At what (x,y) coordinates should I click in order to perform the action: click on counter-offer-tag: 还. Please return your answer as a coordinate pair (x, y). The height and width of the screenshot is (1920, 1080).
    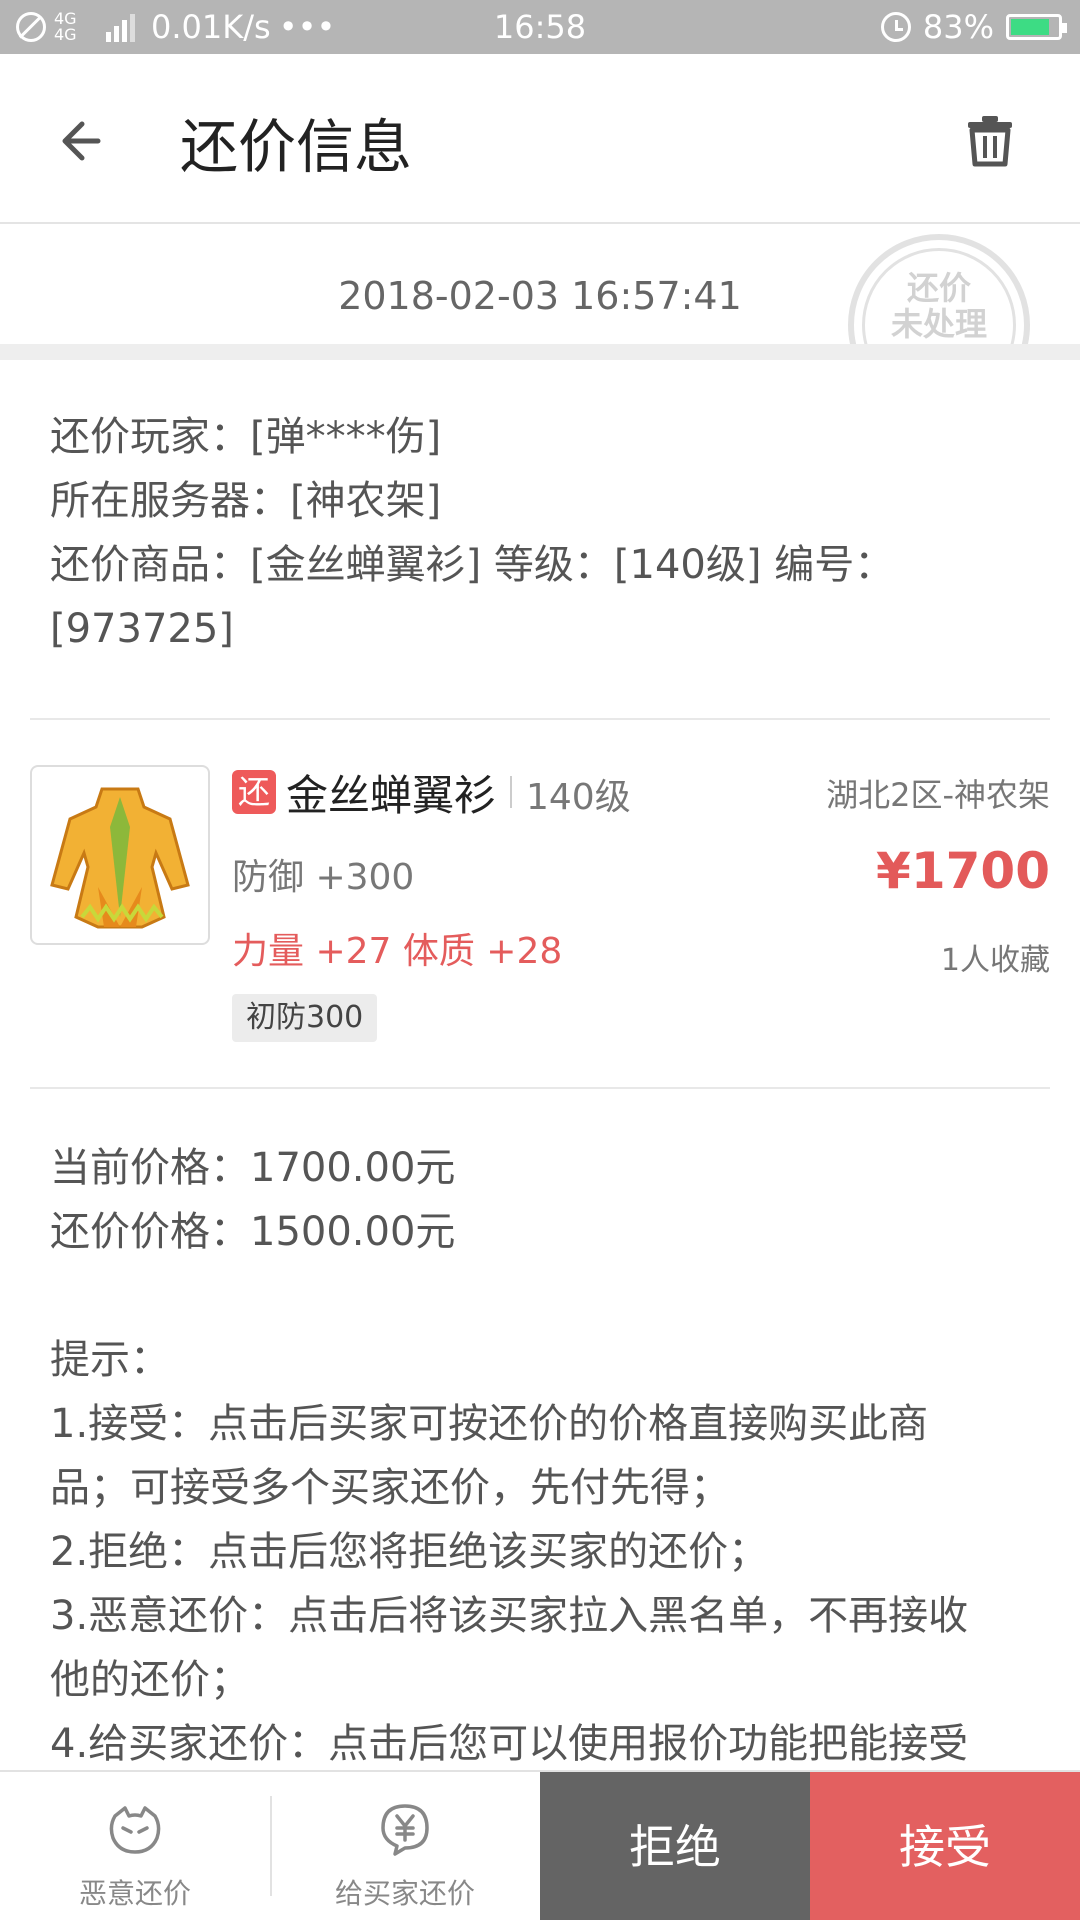
    Looking at the image, I should click on (254, 792).